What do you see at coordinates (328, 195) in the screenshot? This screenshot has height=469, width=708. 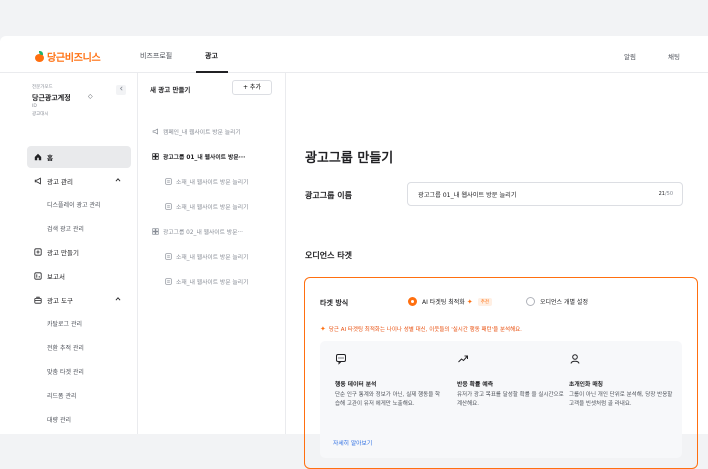 I see `adgroup-name-label: 광고그룹 이름` at bounding box center [328, 195].